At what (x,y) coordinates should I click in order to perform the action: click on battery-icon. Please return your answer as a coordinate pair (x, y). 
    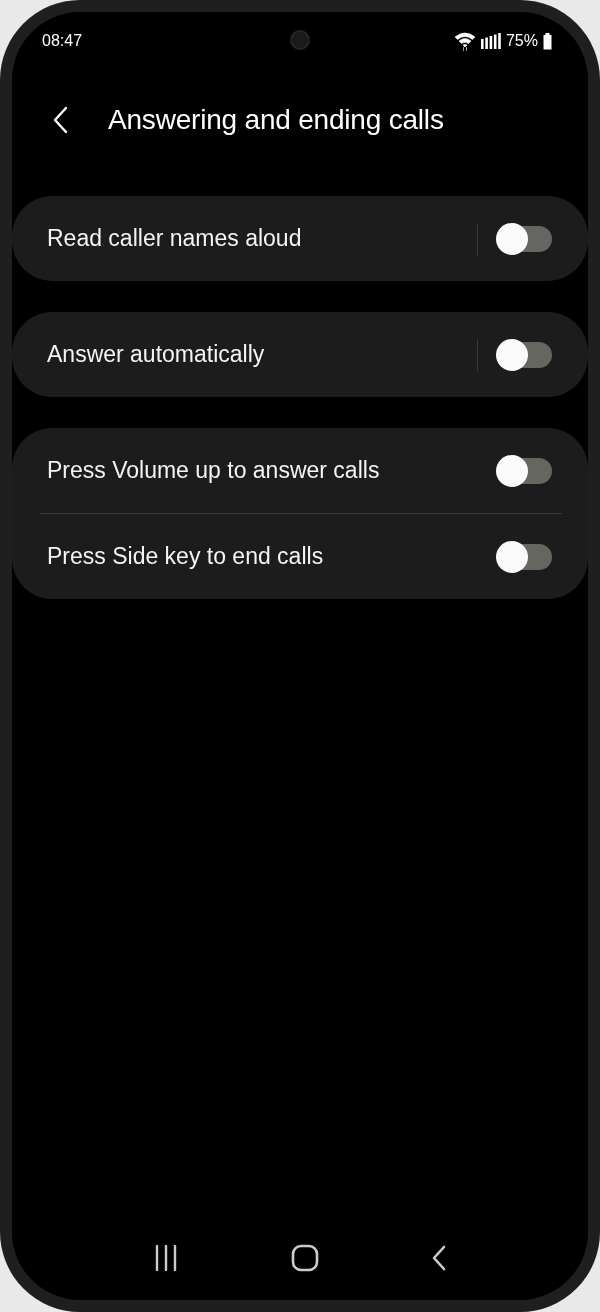
    Looking at the image, I should click on (547, 41).